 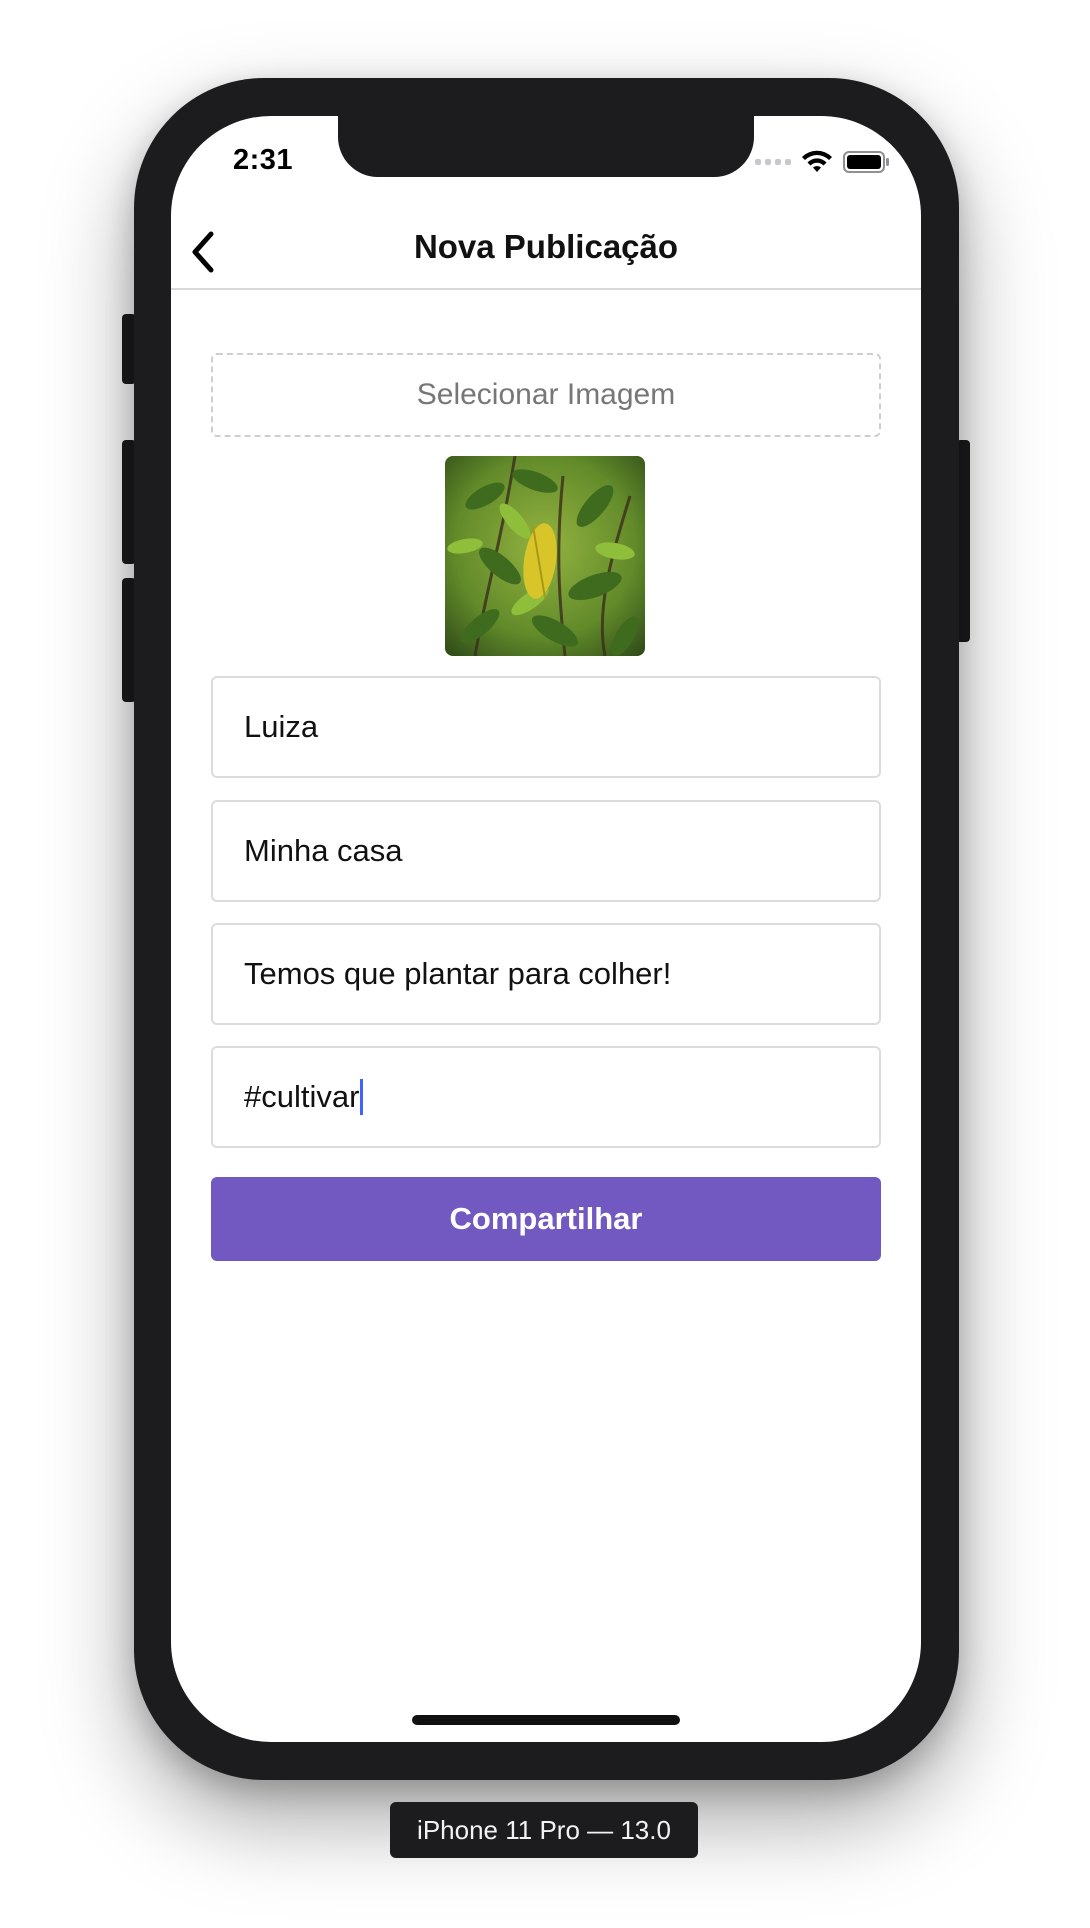 I want to click on image-preview, so click(x=545, y=556).